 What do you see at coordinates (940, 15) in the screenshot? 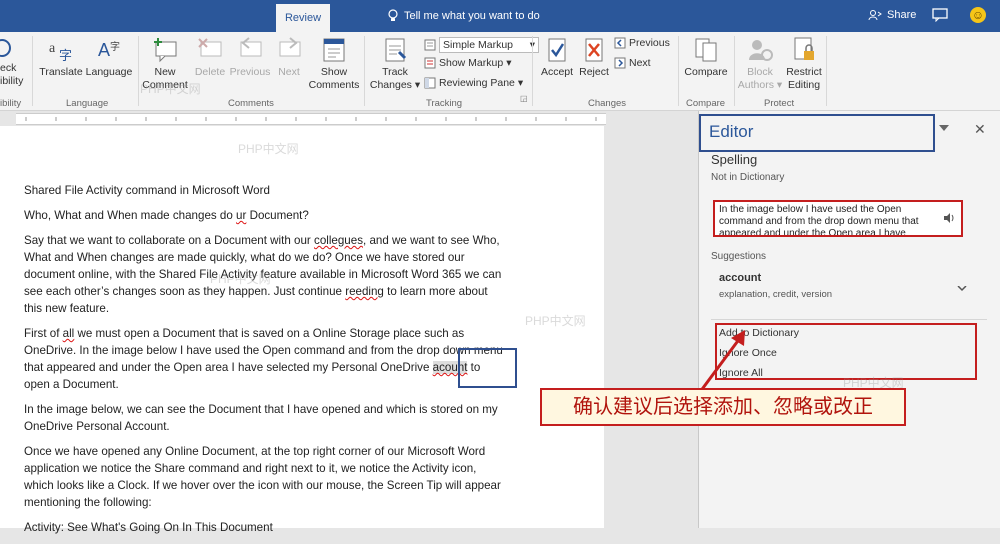
I see `comments-icon` at bounding box center [940, 15].